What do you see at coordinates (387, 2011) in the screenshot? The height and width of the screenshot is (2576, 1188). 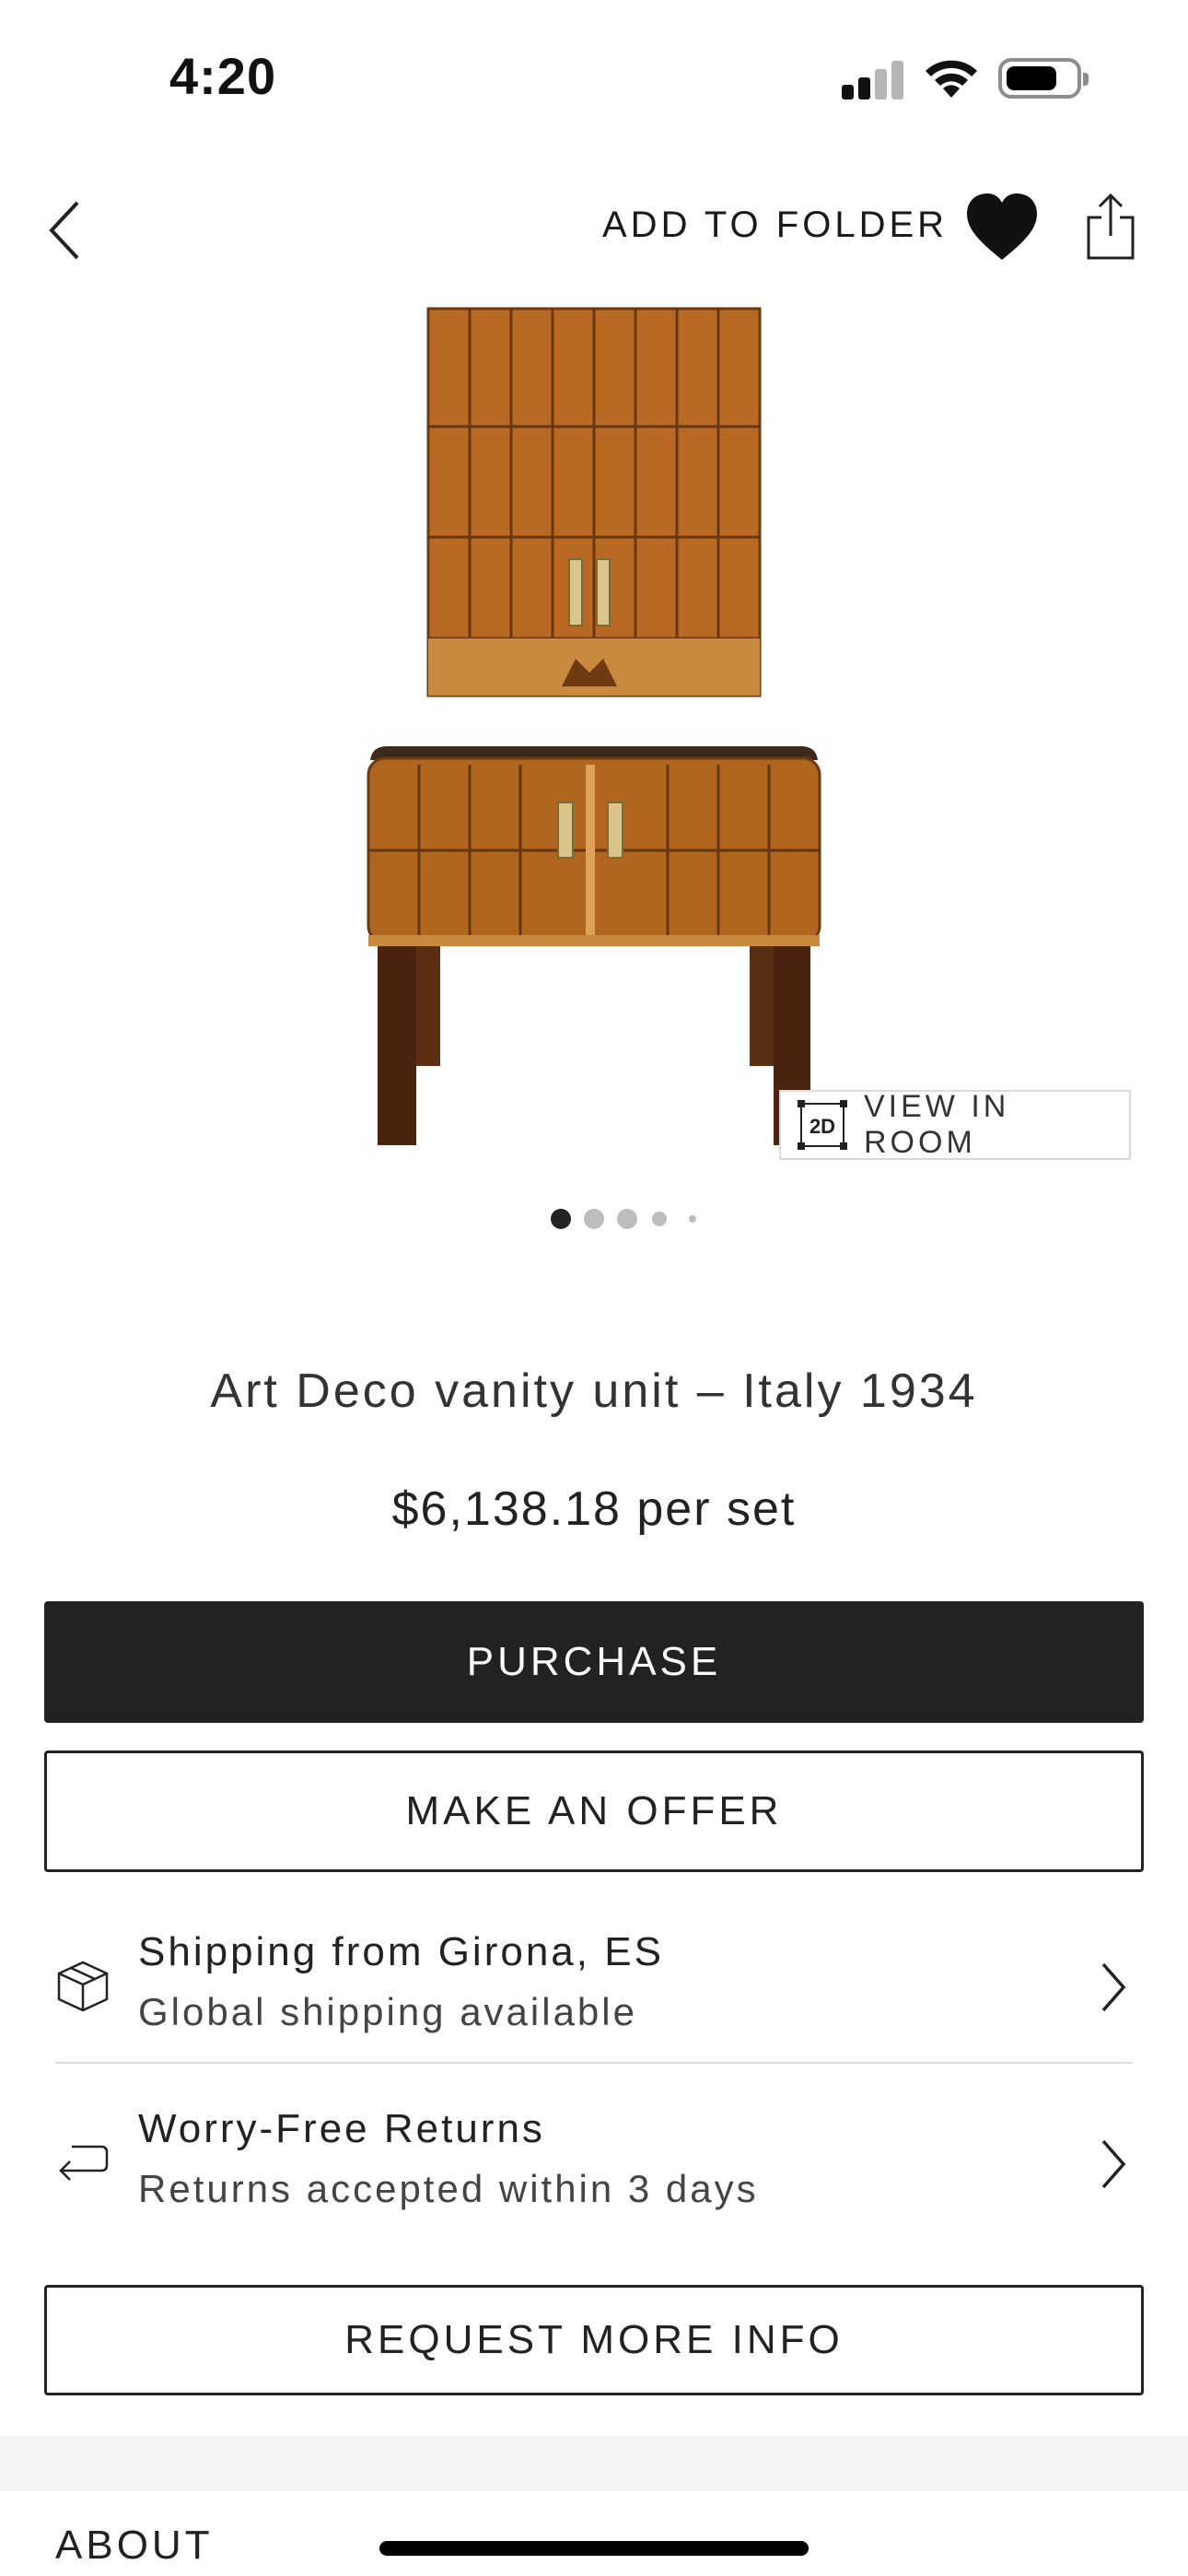 I see `shipping-subtitle: Global shipping available` at bounding box center [387, 2011].